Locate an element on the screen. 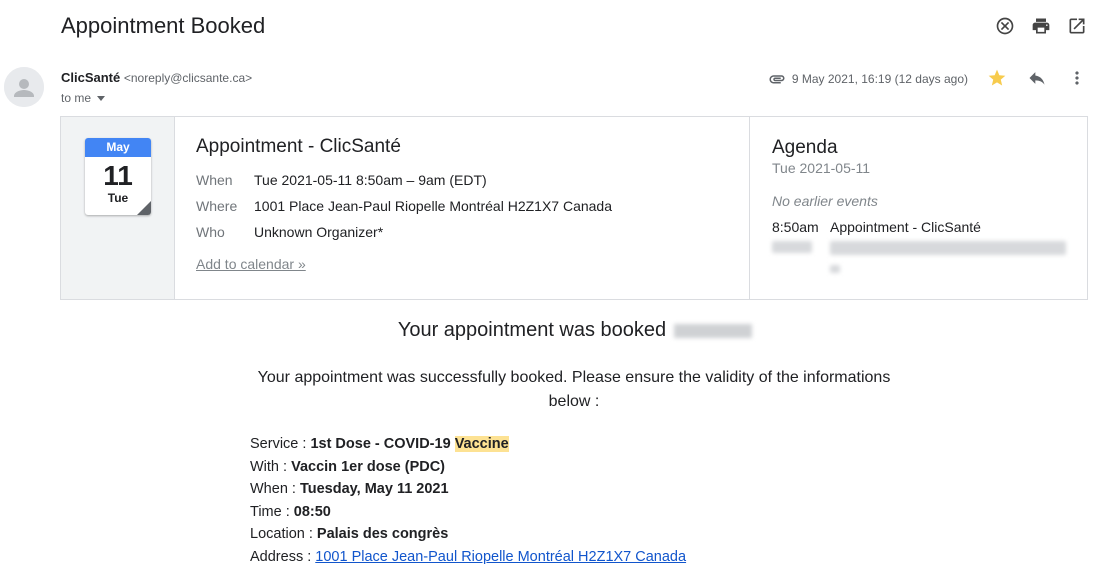 The image size is (1104, 572). recipients-label: to me is located at coordinates (76, 98).